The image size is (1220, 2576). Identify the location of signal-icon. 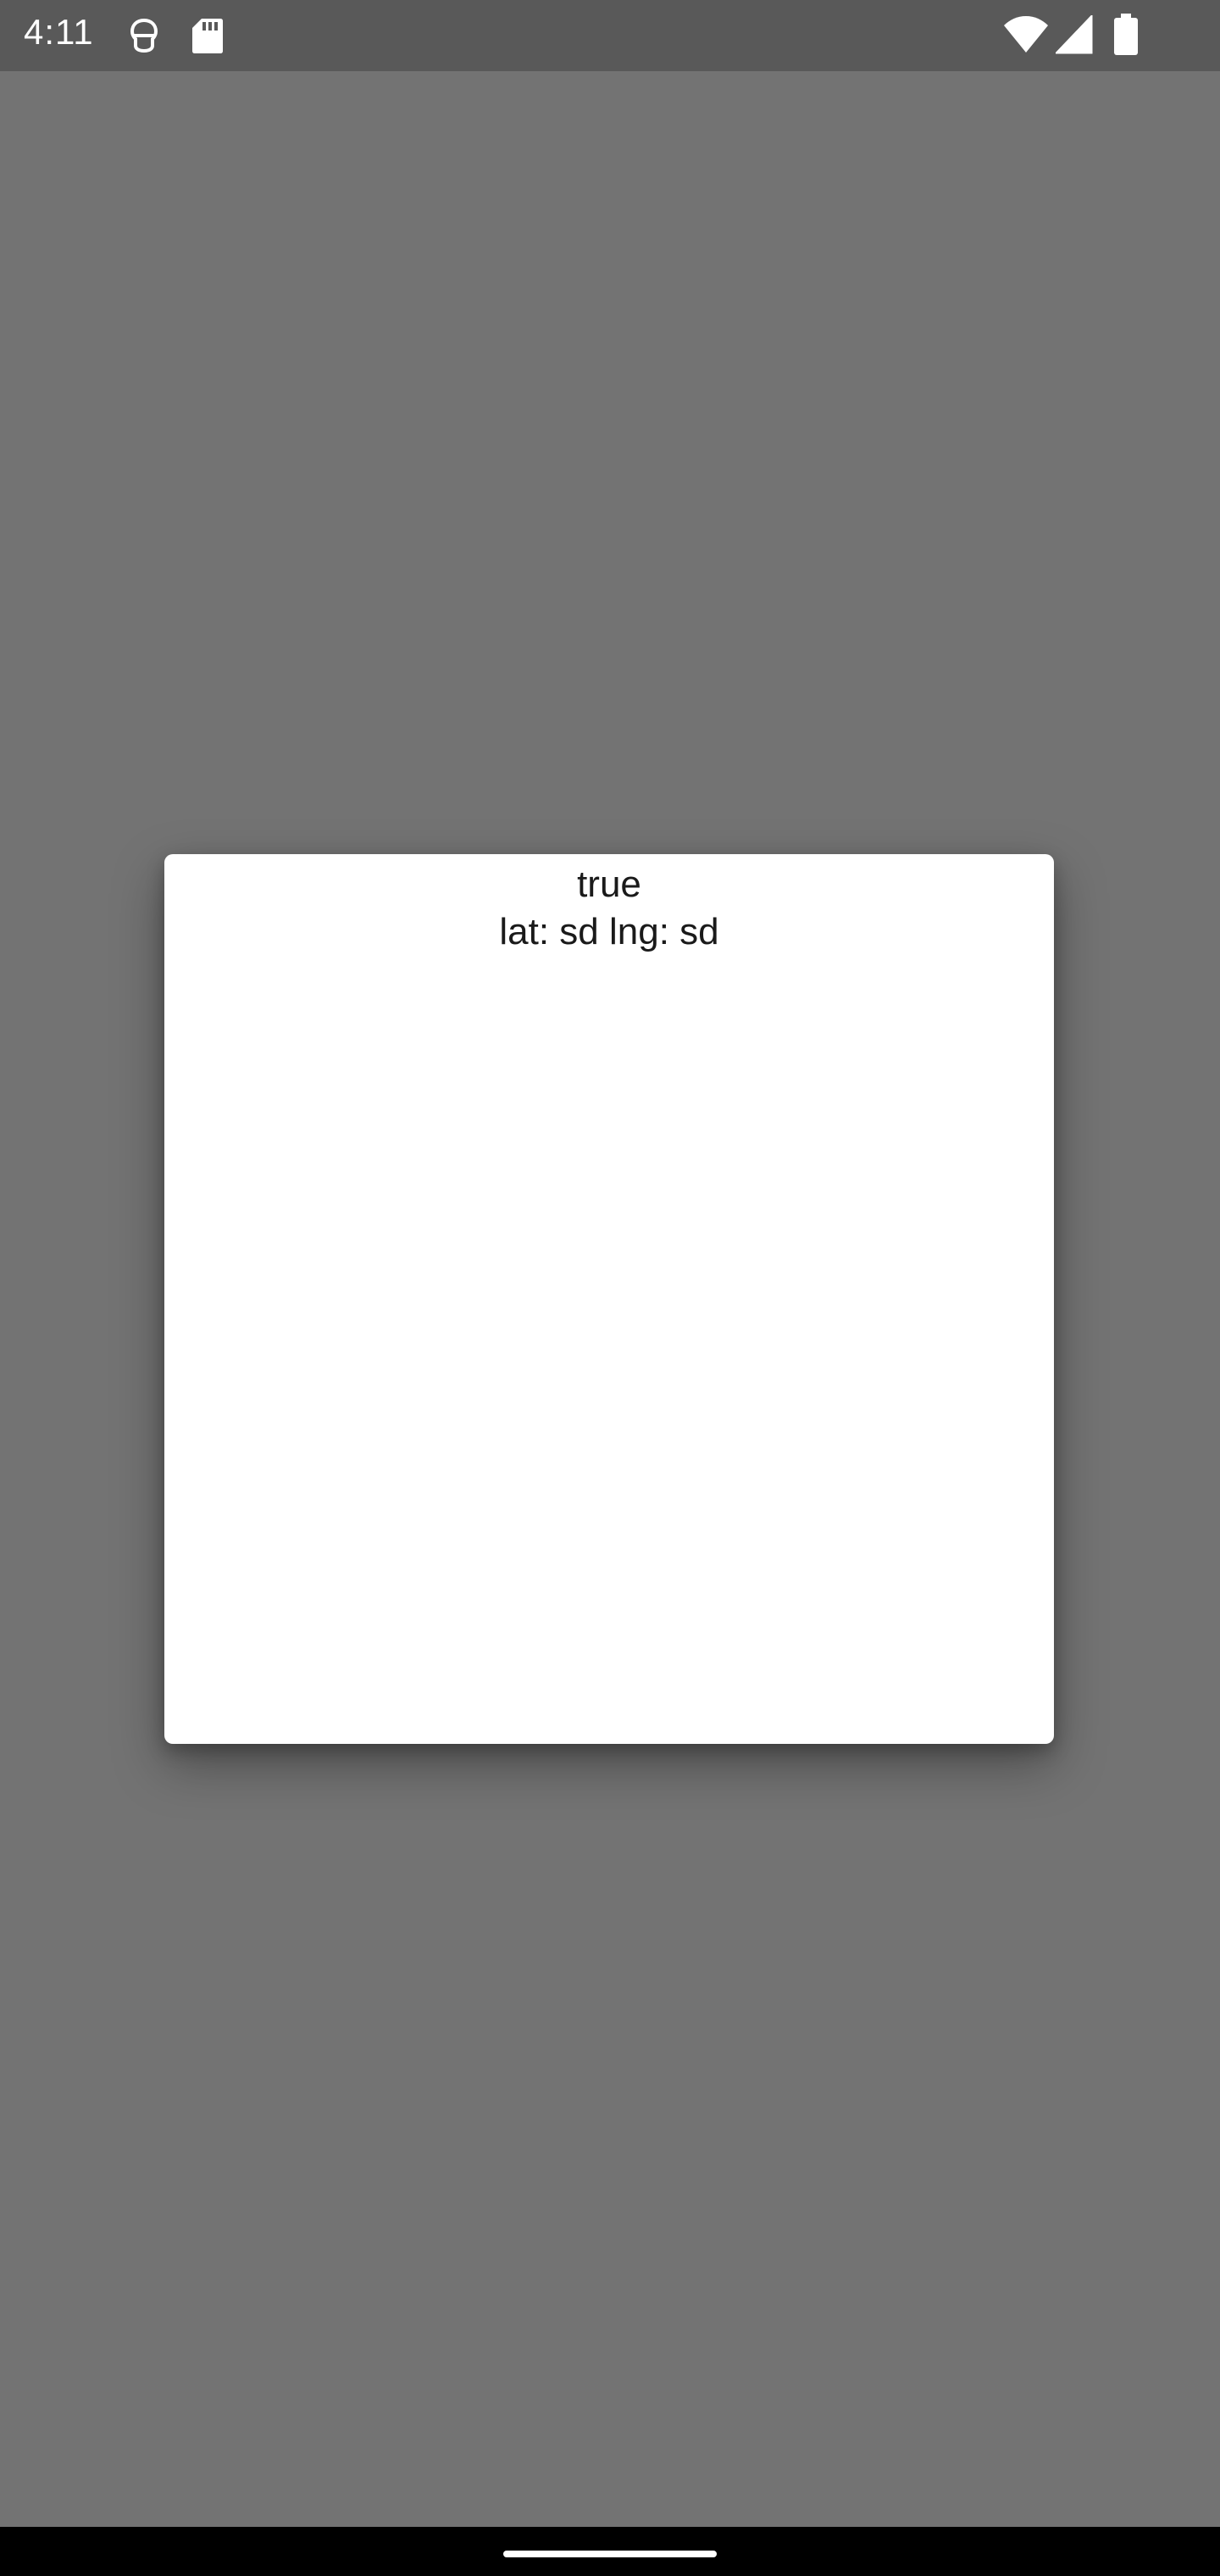
(1074, 34).